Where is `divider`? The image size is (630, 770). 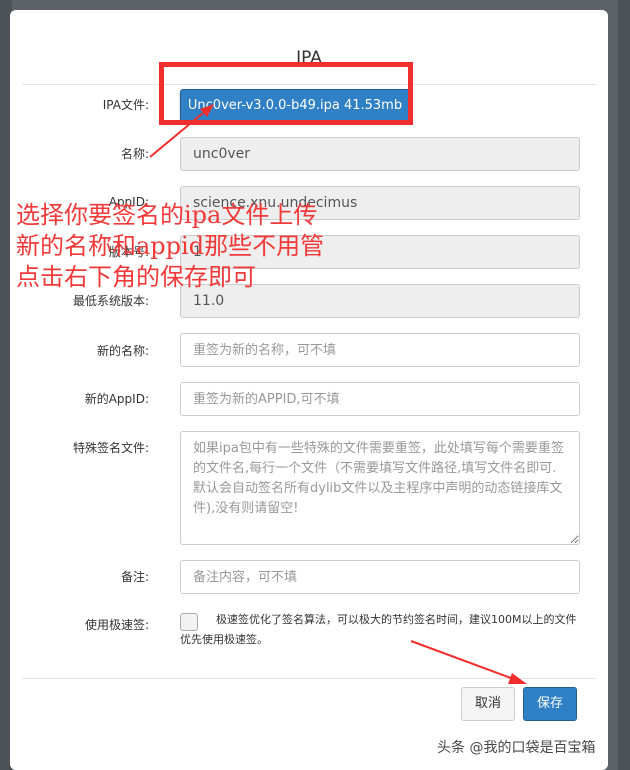 divider is located at coordinates (309, 678).